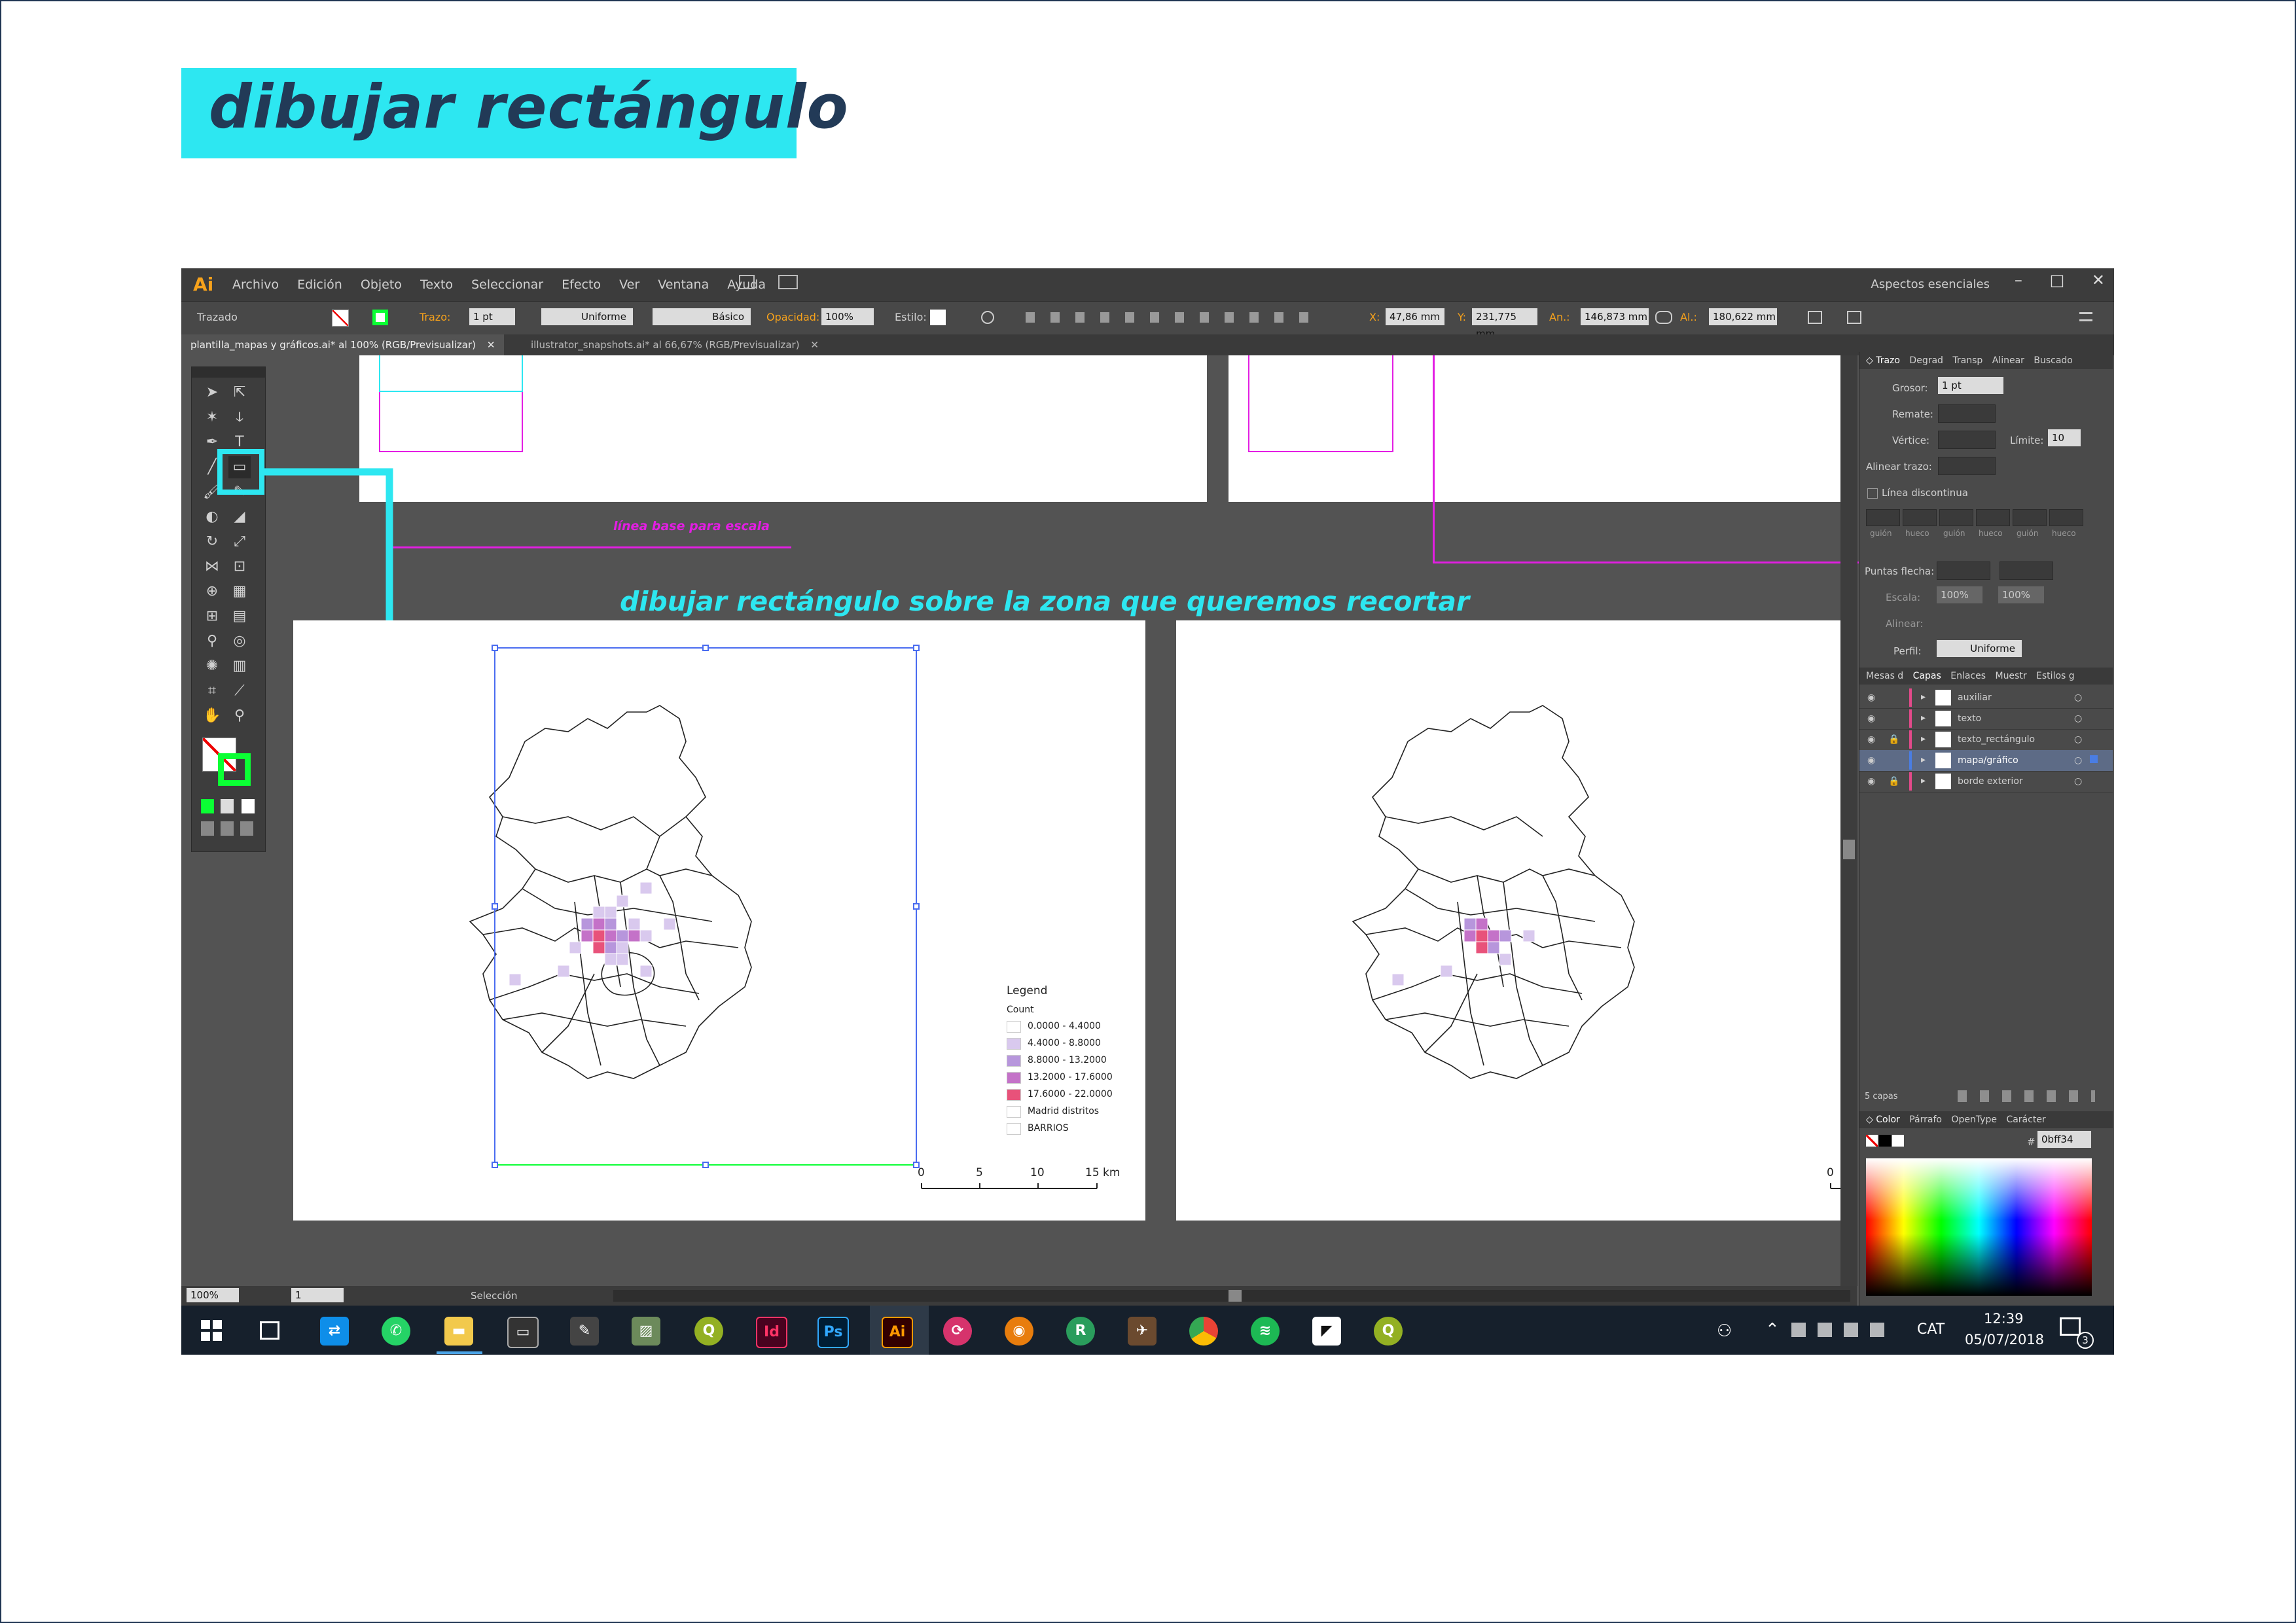 Image resolution: width=2296 pixels, height=1623 pixels. What do you see at coordinates (584, 1331) in the screenshot?
I see `inkscape-icon: ✎` at bounding box center [584, 1331].